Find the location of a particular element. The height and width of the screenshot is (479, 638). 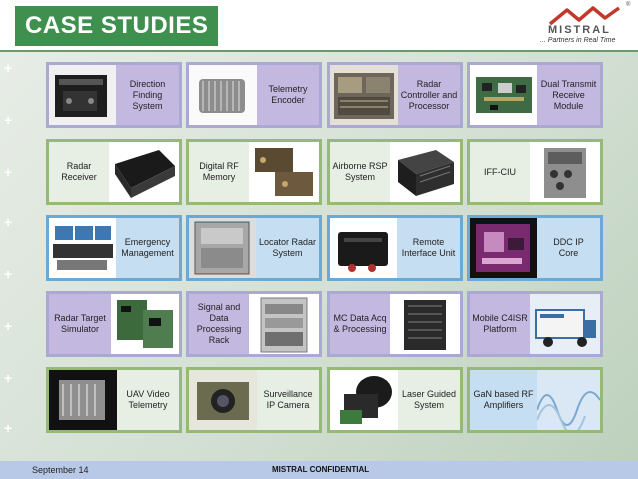

card-label-text: Emergency Management is located at coordinates (147, 247).